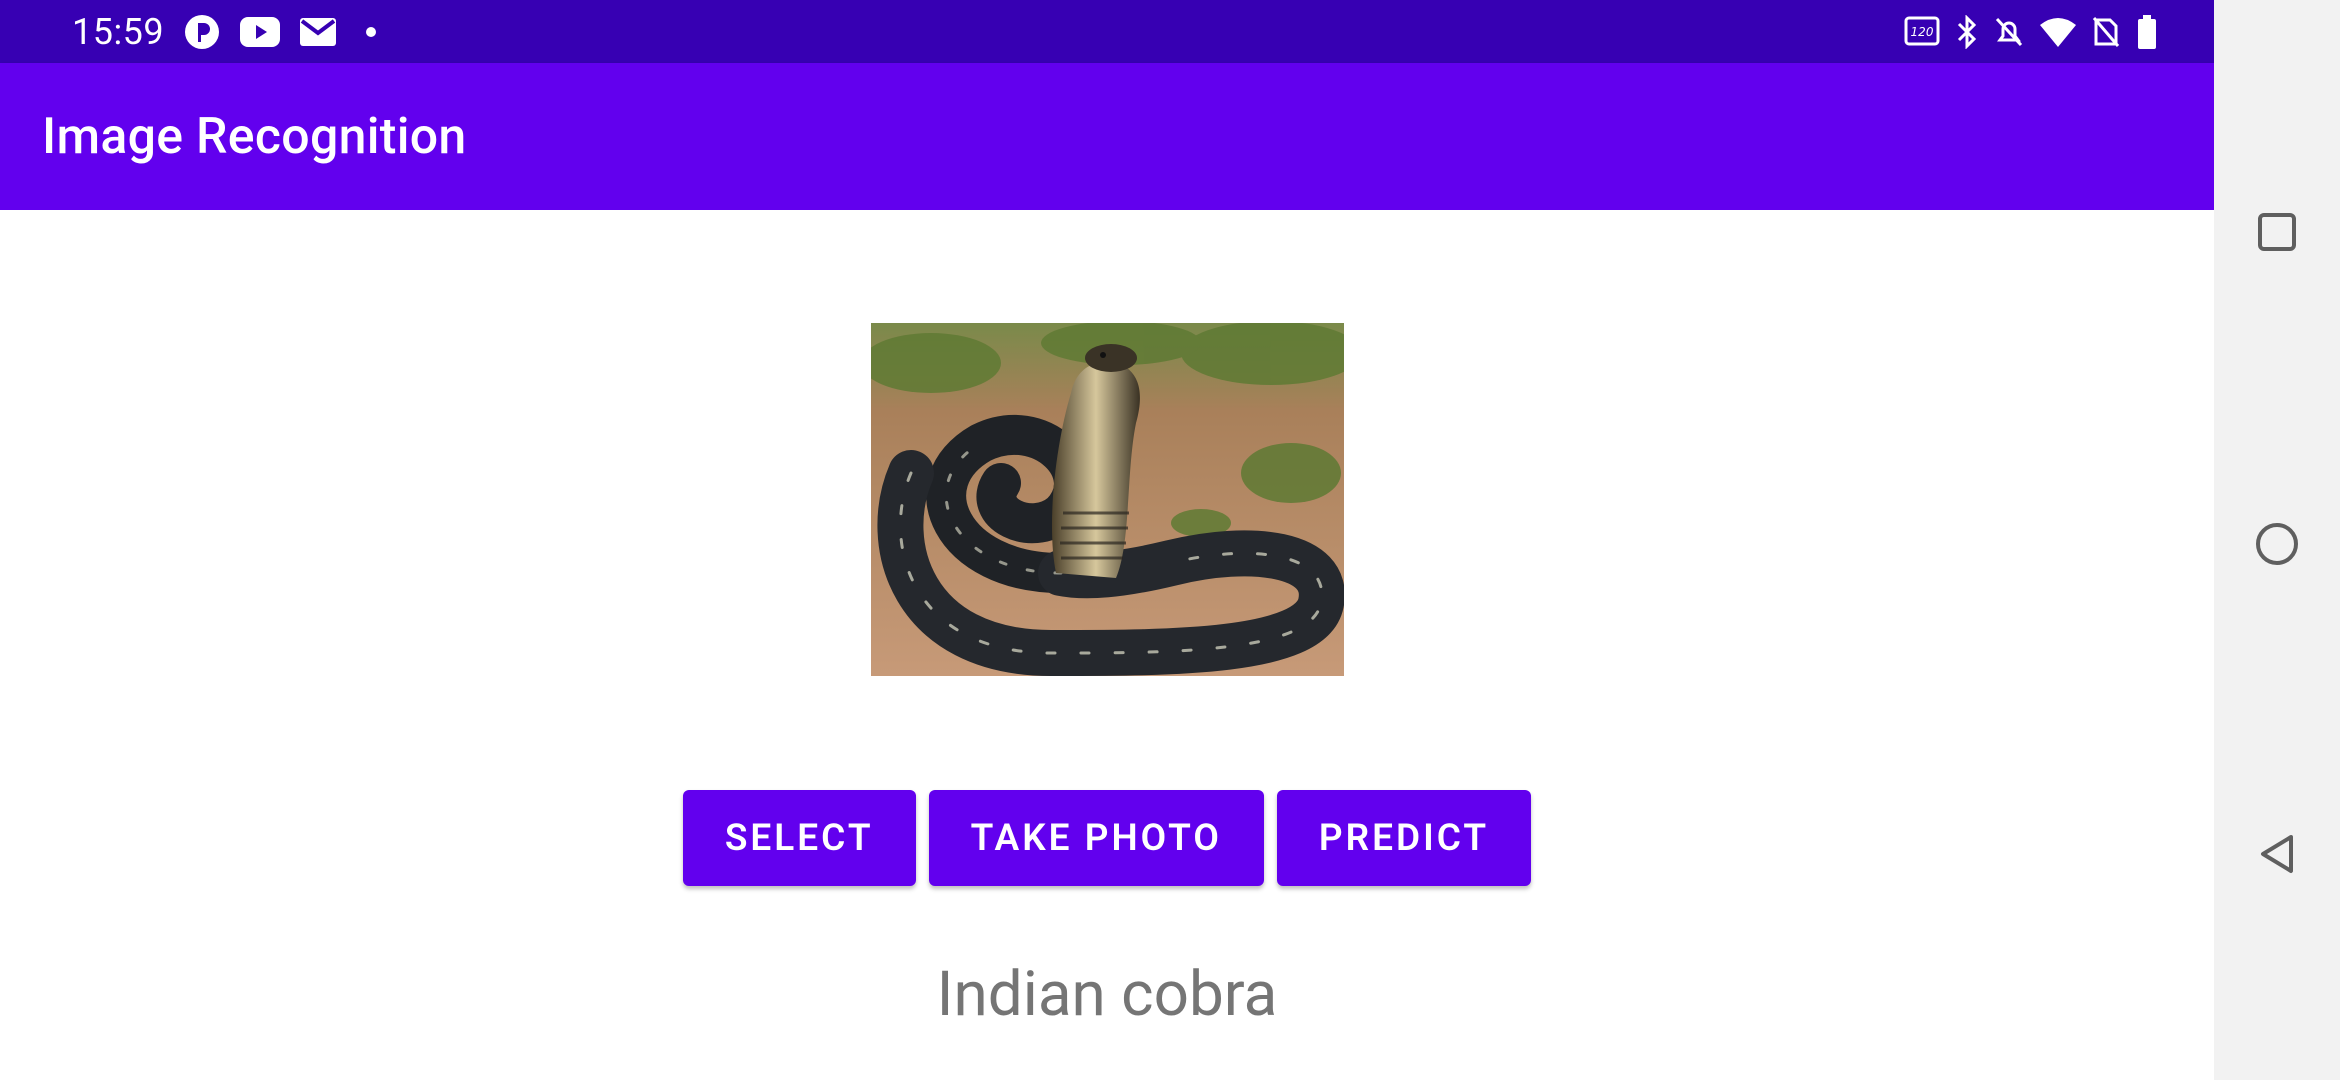 The height and width of the screenshot is (1080, 2340). I want to click on navigation-bar, so click(2277, 540).